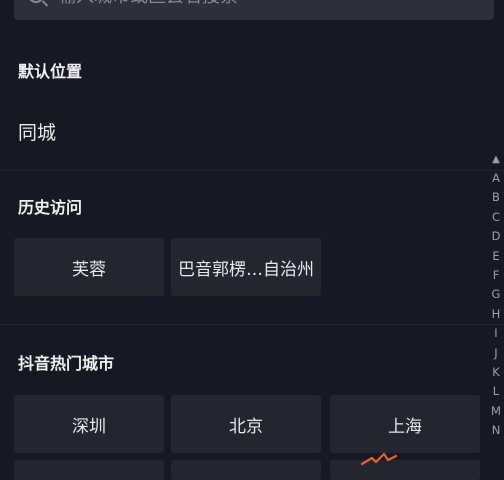 This screenshot has width=504, height=480. What do you see at coordinates (495, 256) in the screenshot?
I see `index-letter-e: E` at bounding box center [495, 256].